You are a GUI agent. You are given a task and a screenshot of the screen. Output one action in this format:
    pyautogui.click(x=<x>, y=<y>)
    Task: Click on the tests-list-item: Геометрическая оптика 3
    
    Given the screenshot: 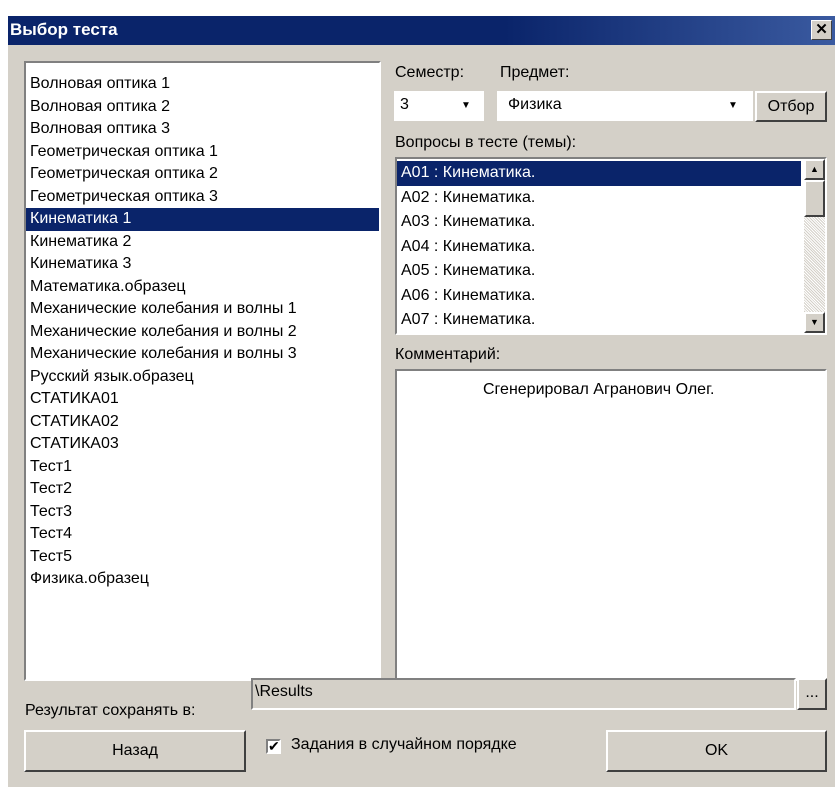 What is the action you would take?
    pyautogui.click(x=202, y=197)
    